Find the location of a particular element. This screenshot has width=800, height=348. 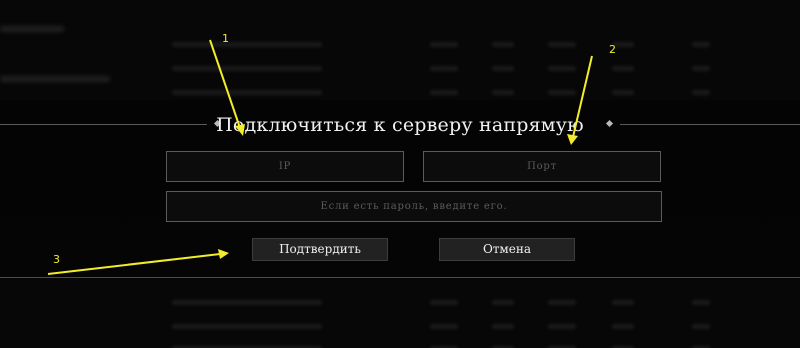

password-input is located at coordinates (414, 206).